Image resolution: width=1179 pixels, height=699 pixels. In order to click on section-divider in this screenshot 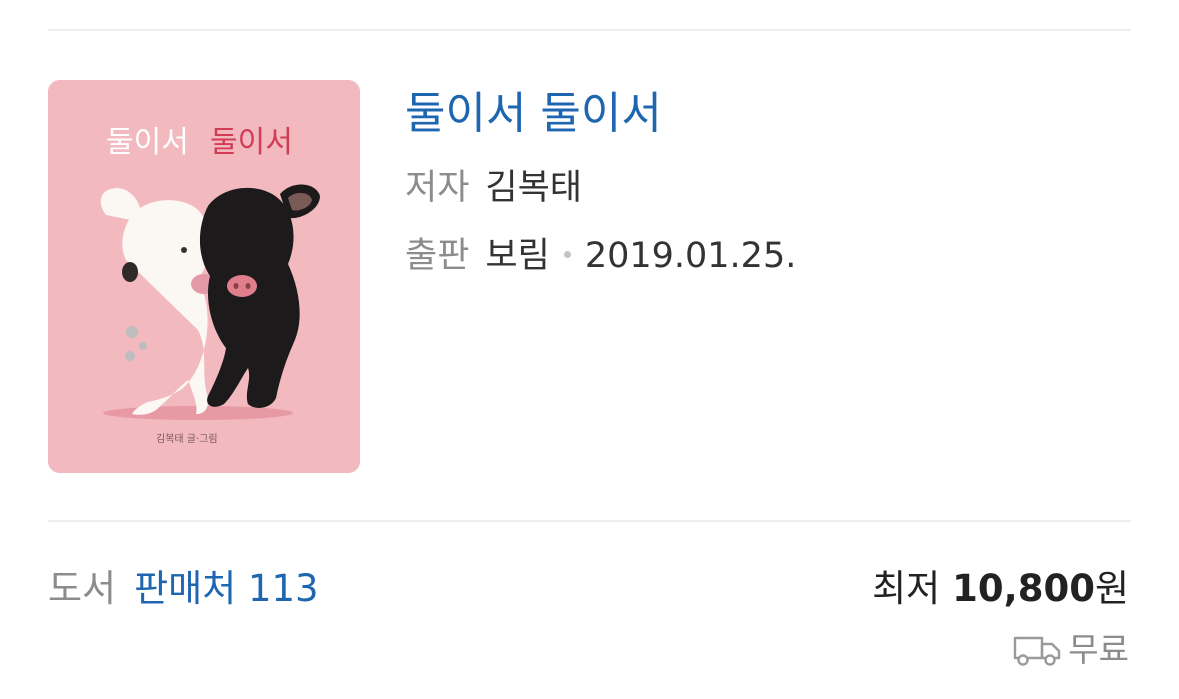, I will do `click(589, 521)`.